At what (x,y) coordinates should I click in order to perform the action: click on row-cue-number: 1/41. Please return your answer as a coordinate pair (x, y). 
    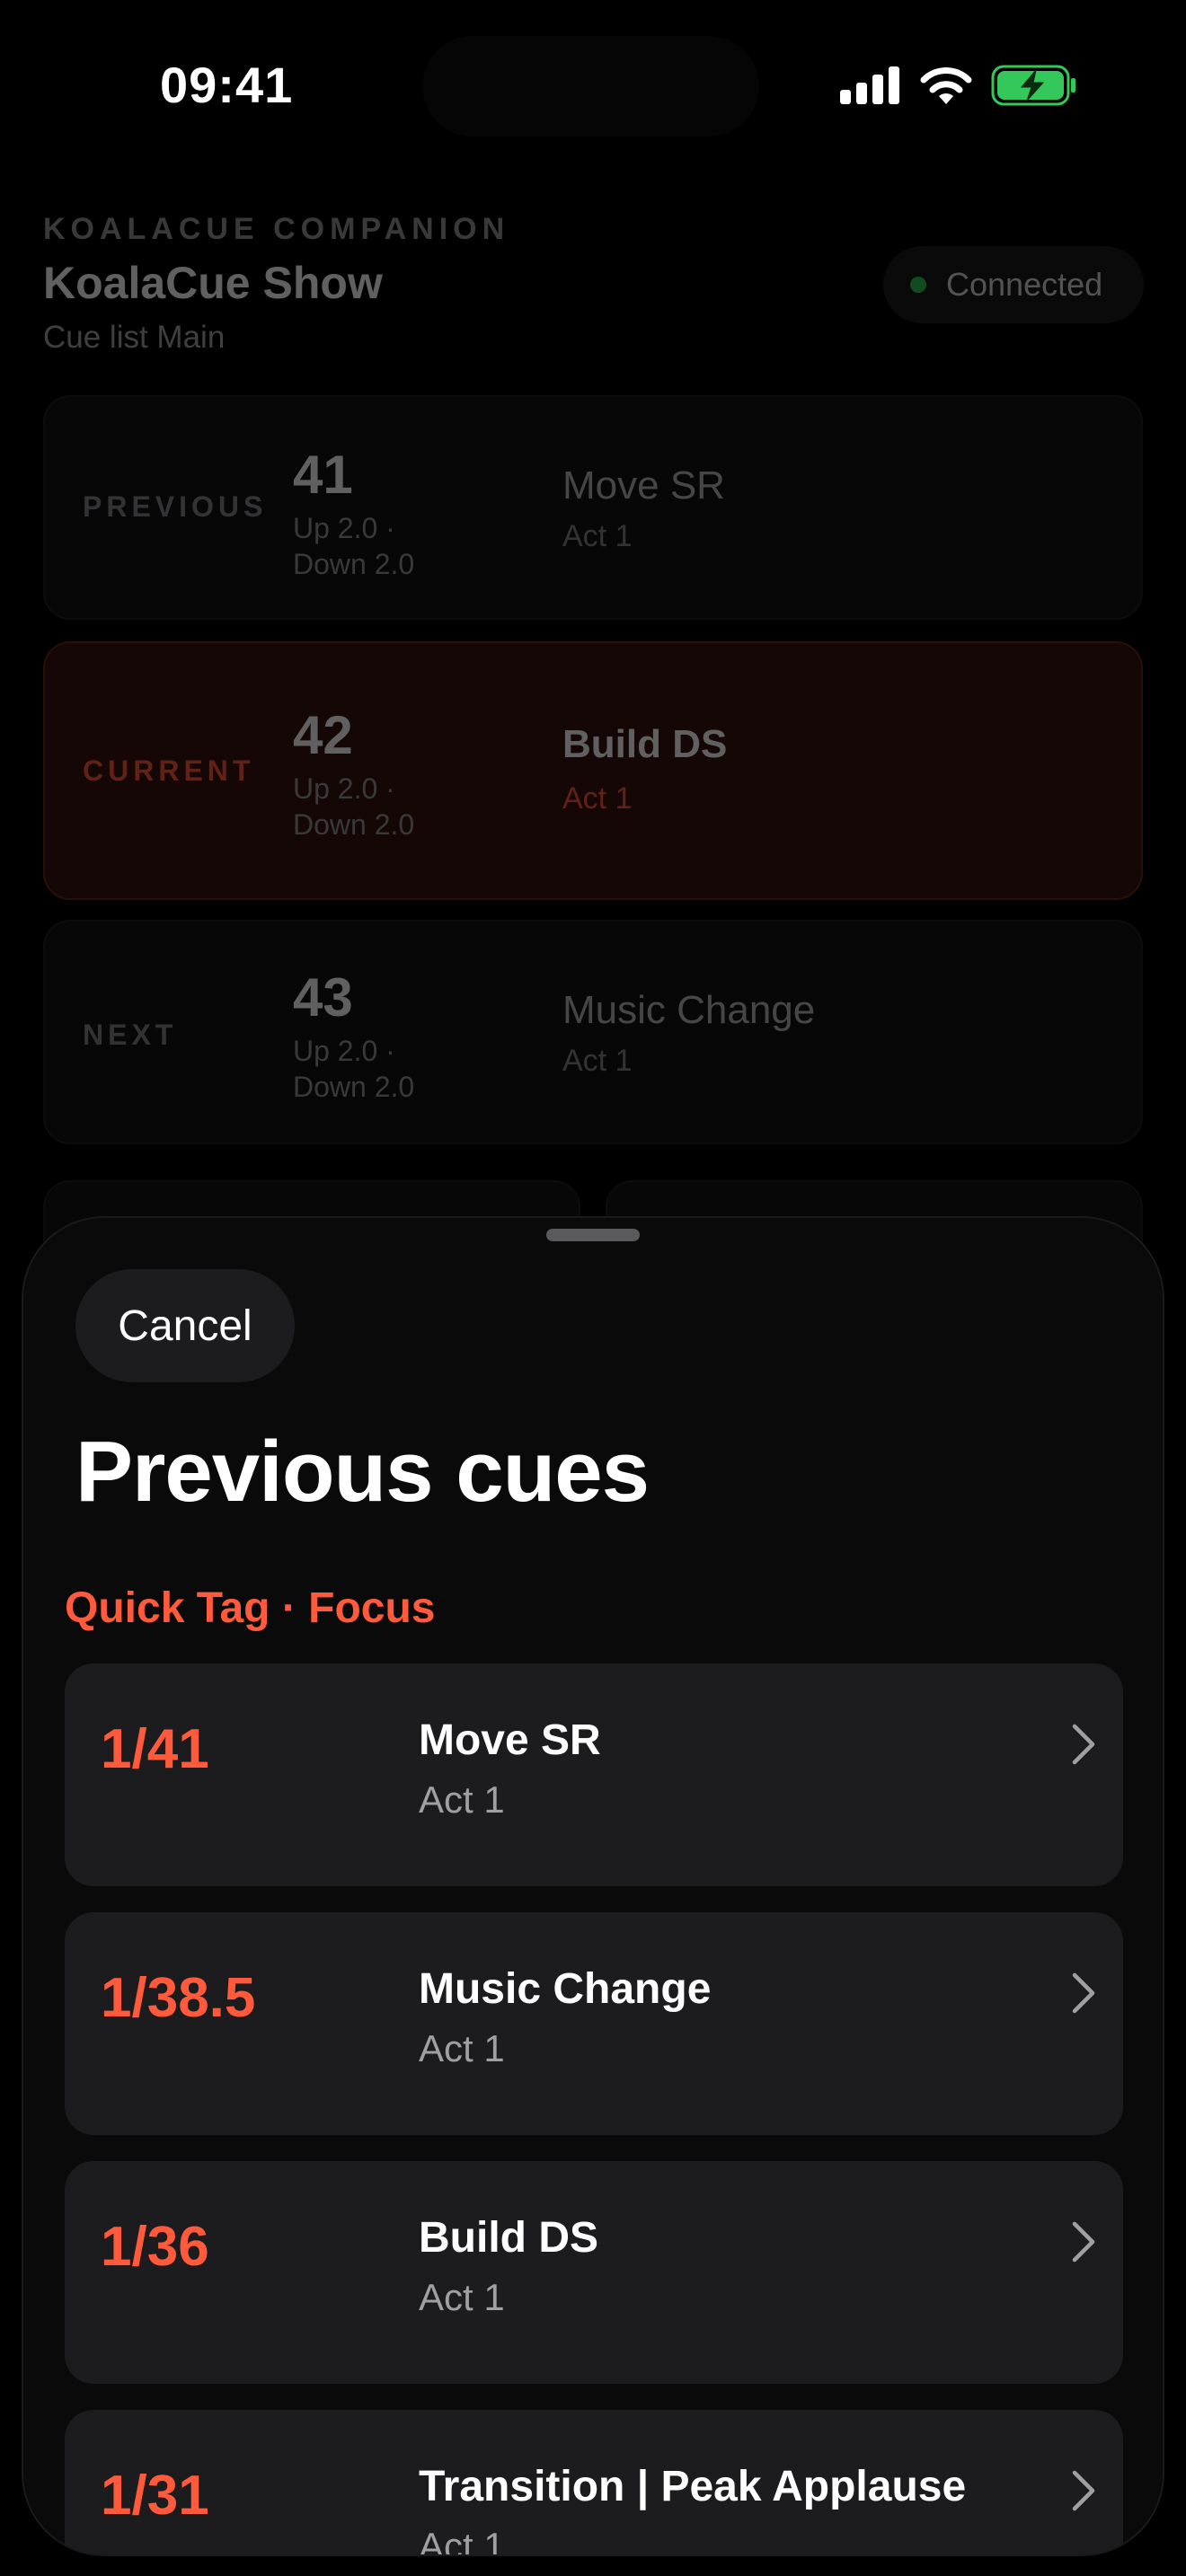
    Looking at the image, I should click on (155, 1749).